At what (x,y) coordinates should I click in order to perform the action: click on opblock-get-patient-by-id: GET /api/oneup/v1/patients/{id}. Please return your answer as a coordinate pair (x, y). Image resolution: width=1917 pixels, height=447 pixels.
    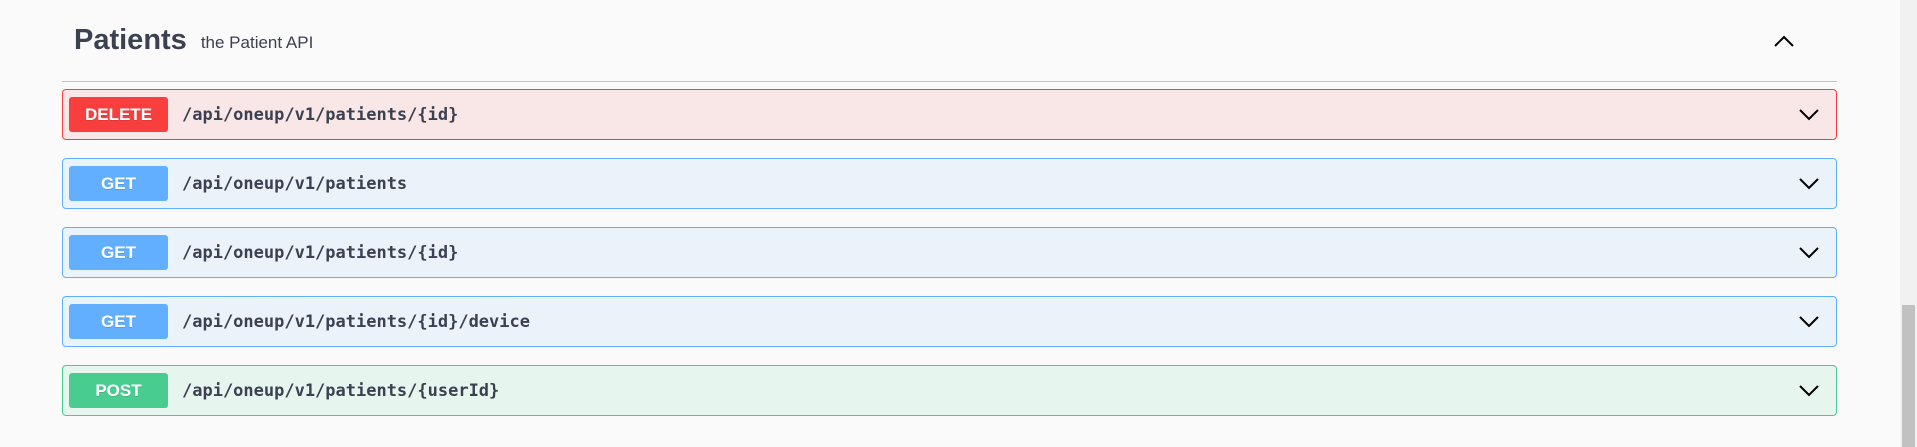
    Looking at the image, I should click on (949, 252).